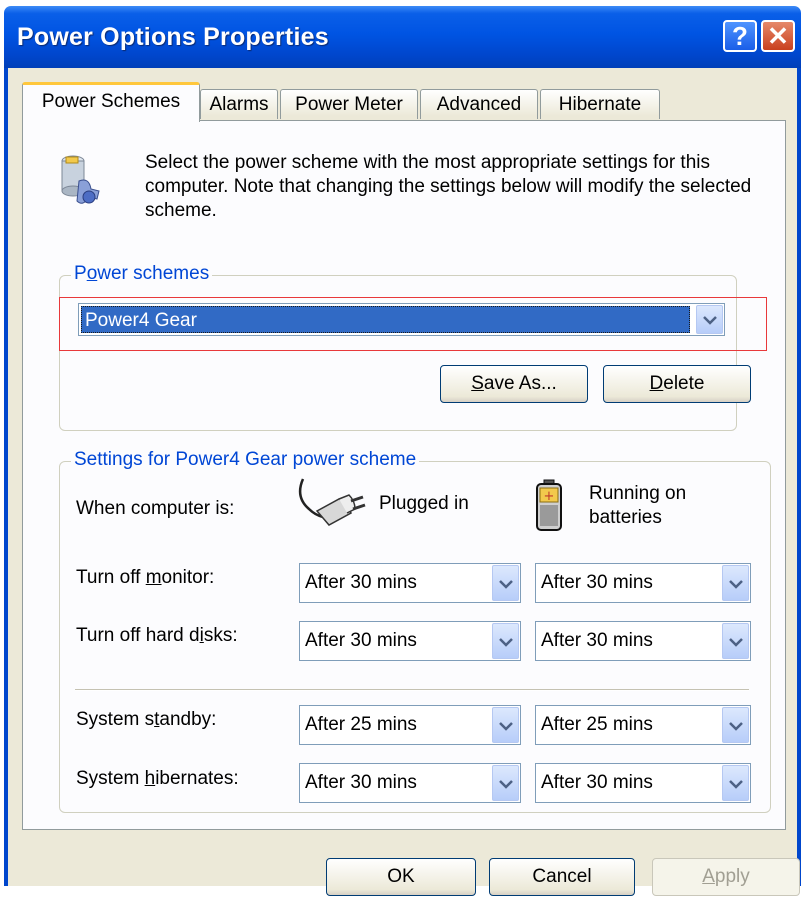 The width and height of the screenshot is (801, 911). What do you see at coordinates (155, 508) in the screenshot?
I see `when-computer-label: When computer is:` at bounding box center [155, 508].